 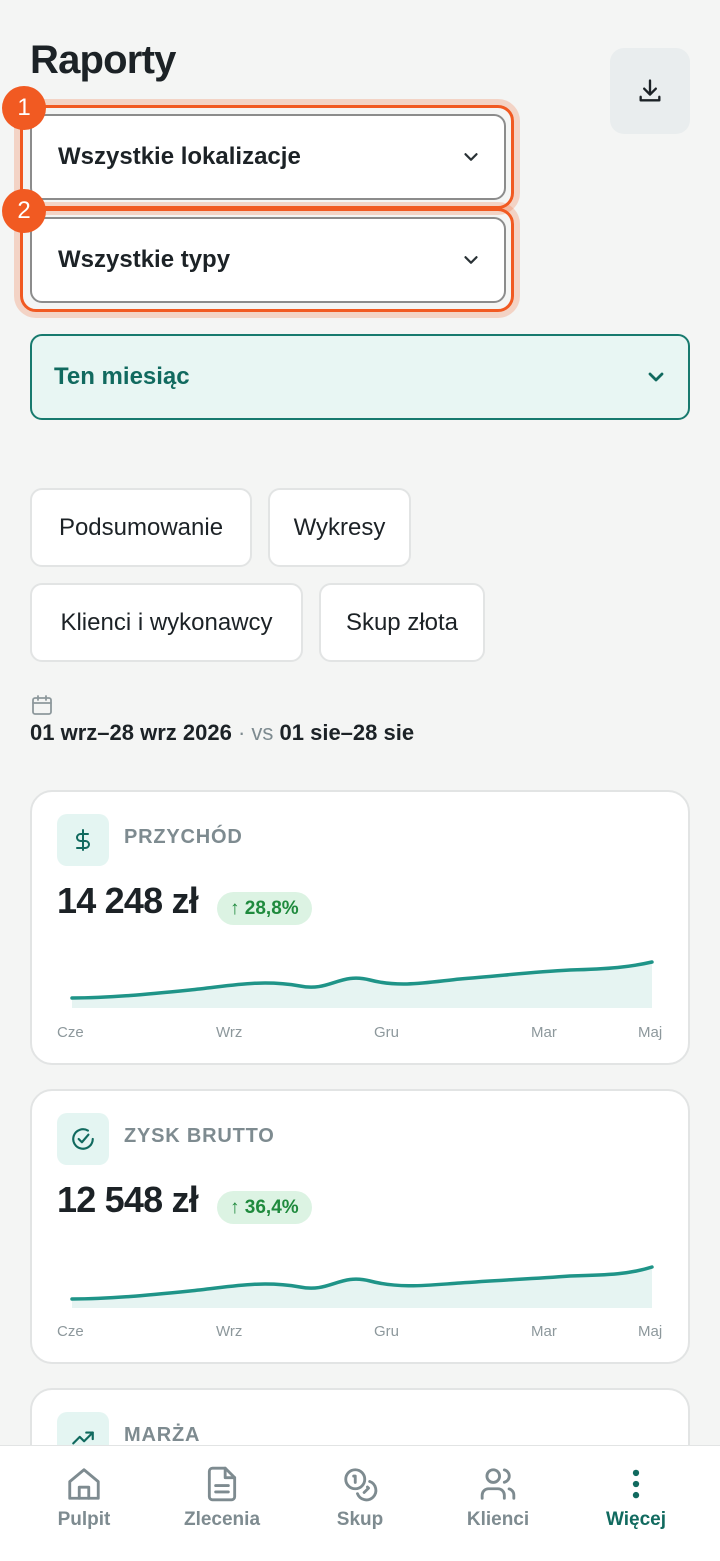 I want to click on annotation-badge-1: 1, so click(x=24, y=108).